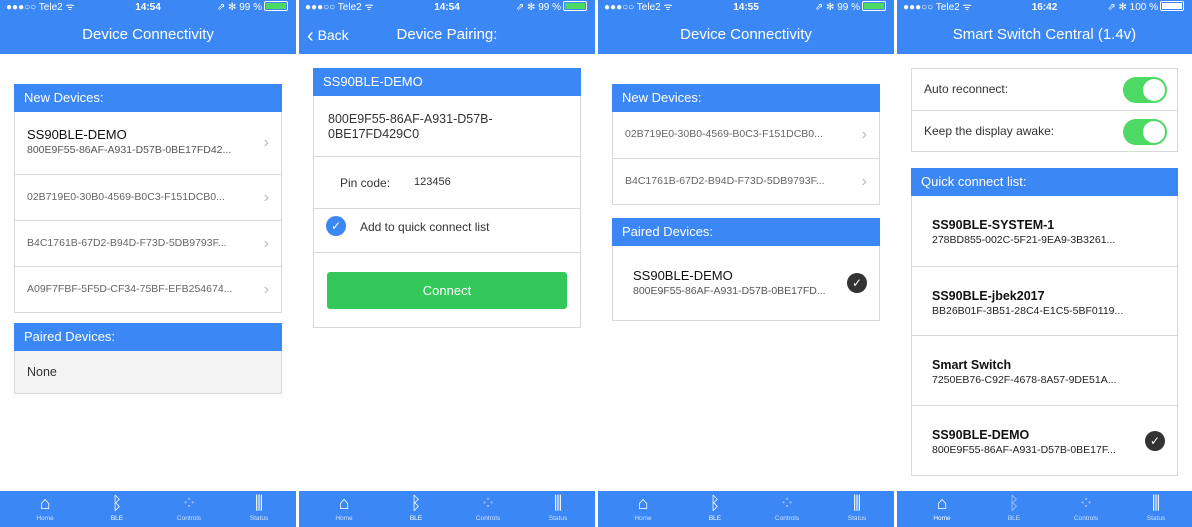  What do you see at coordinates (972, 365) in the screenshot?
I see `device-name: Smart Switch` at bounding box center [972, 365].